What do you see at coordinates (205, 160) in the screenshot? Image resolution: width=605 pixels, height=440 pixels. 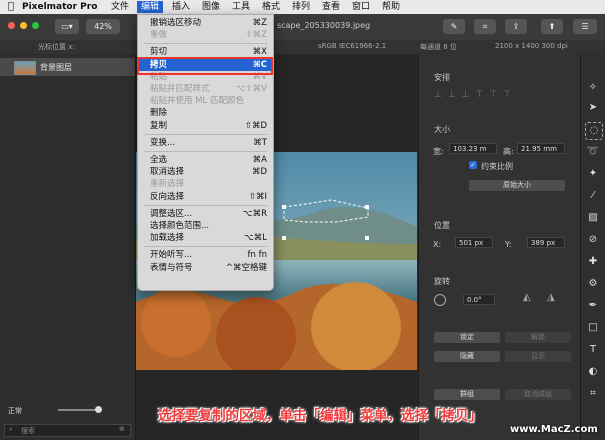 I see `menu-item: 全选 ⌘A` at bounding box center [205, 160].